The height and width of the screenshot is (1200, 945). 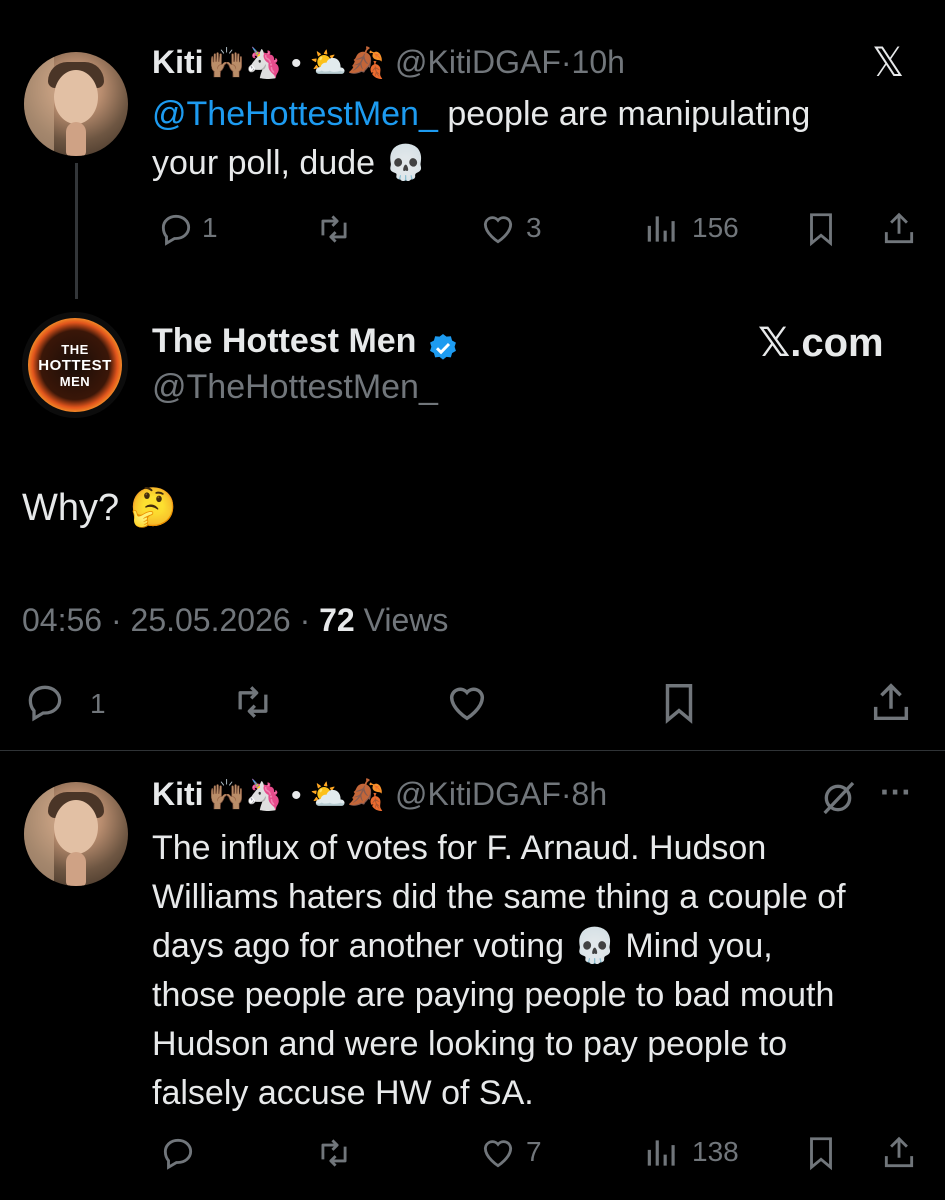 What do you see at coordinates (534, 1151) in the screenshot?
I see `like-count: 7` at bounding box center [534, 1151].